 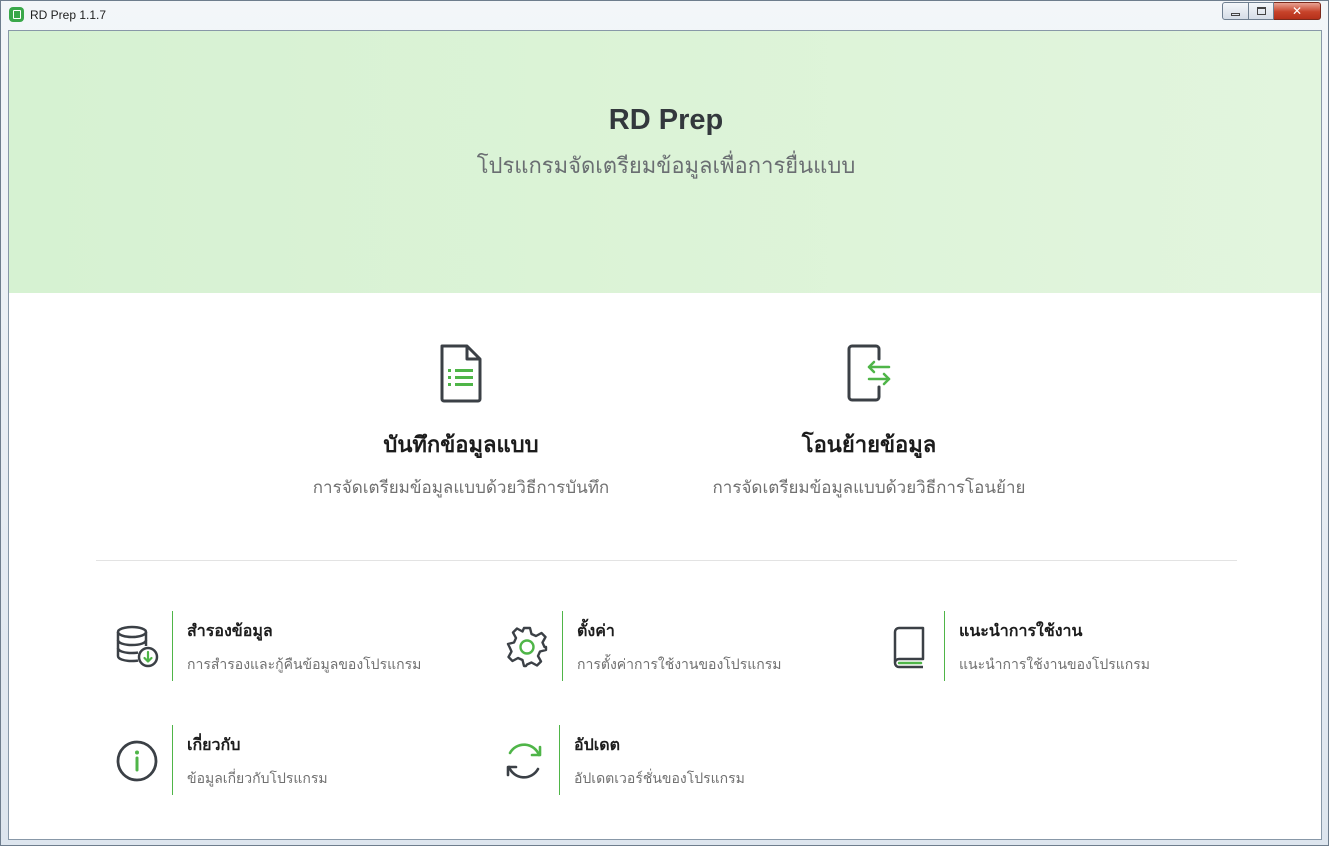 I want to click on maximize-icon, so click(x=1261, y=11).